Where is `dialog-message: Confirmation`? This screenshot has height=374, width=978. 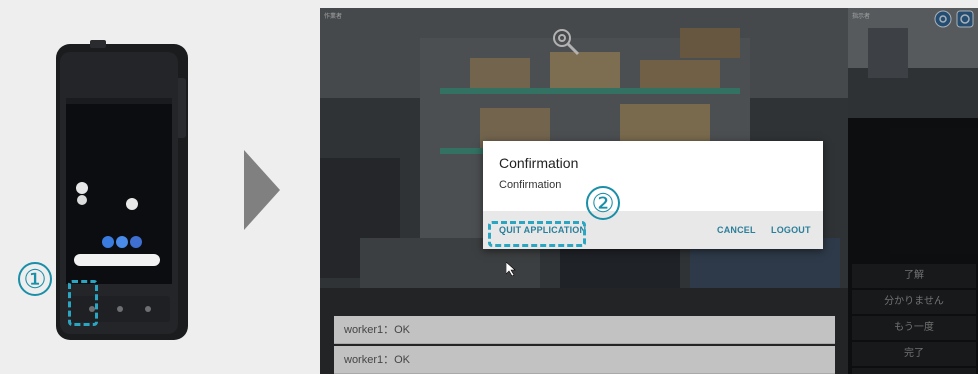
dialog-message: Confirmation is located at coordinates (530, 185).